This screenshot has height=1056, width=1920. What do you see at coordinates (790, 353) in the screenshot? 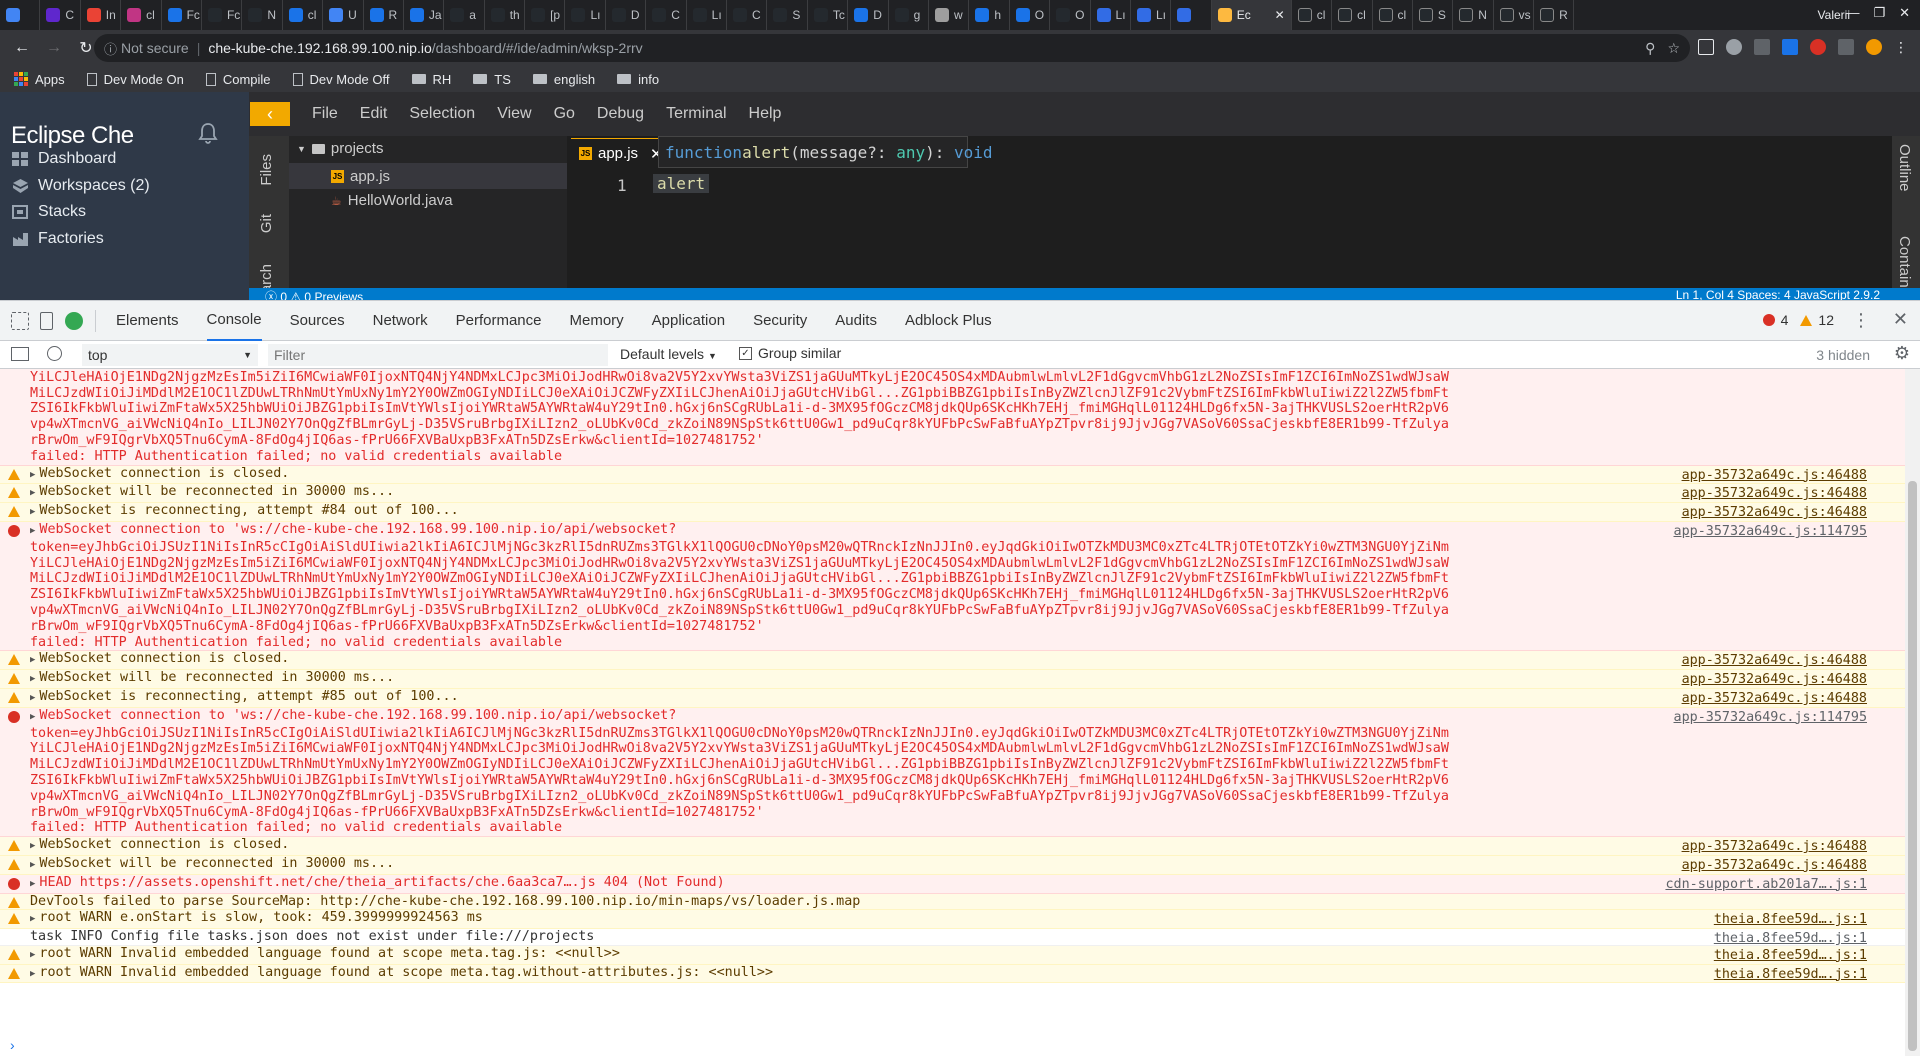
I see `group-similar-toggle: ✓ Group similar` at bounding box center [790, 353].